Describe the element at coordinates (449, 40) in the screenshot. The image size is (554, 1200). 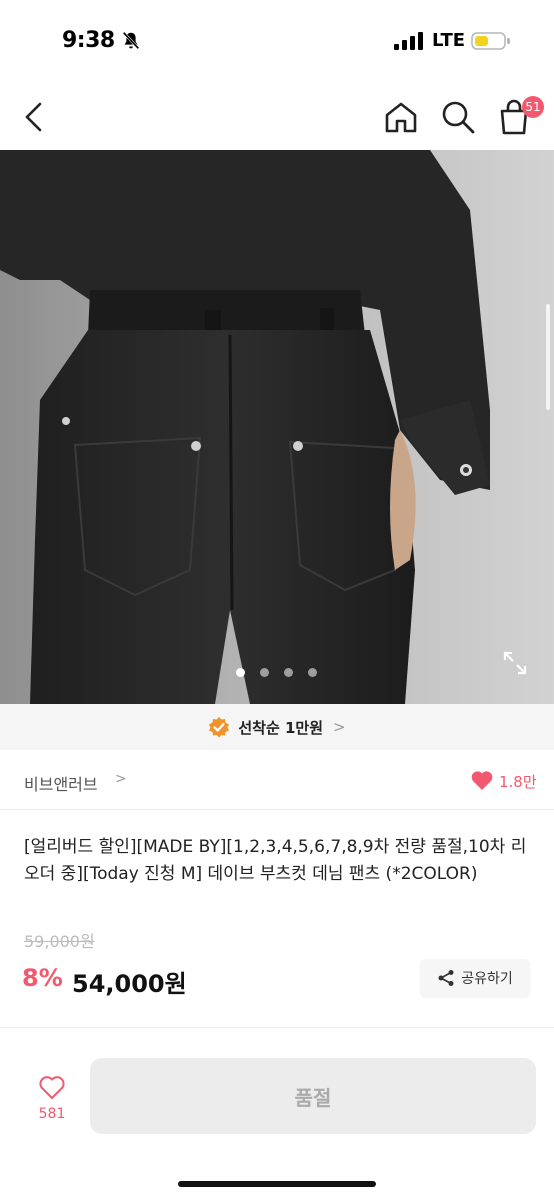
I see `network-label: LTE` at that location.